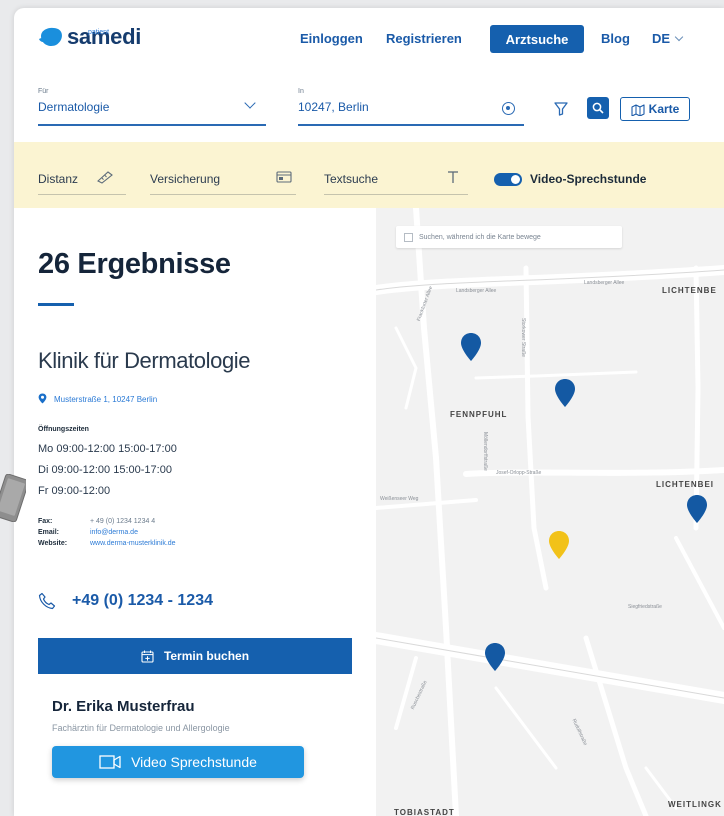  What do you see at coordinates (123, 521) in the screenshot?
I see `fax-value: + 49 (0) 1234 1234 4` at bounding box center [123, 521].